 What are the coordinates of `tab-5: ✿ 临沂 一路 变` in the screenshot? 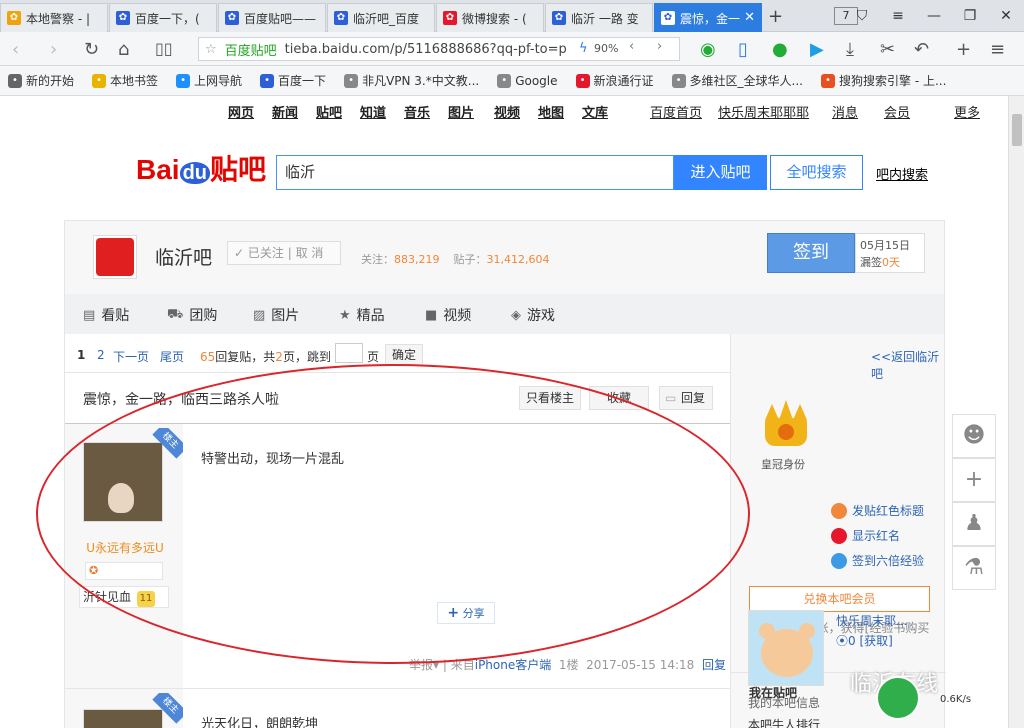 It's located at (599, 17).